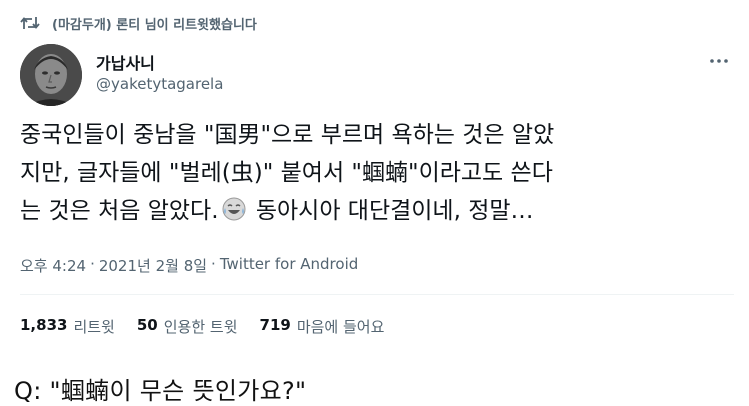 Image resolution: width=749 pixels, height=406 pixels. I want to click on tweet-date: 2021년 2월 8일, so click(153, 265).